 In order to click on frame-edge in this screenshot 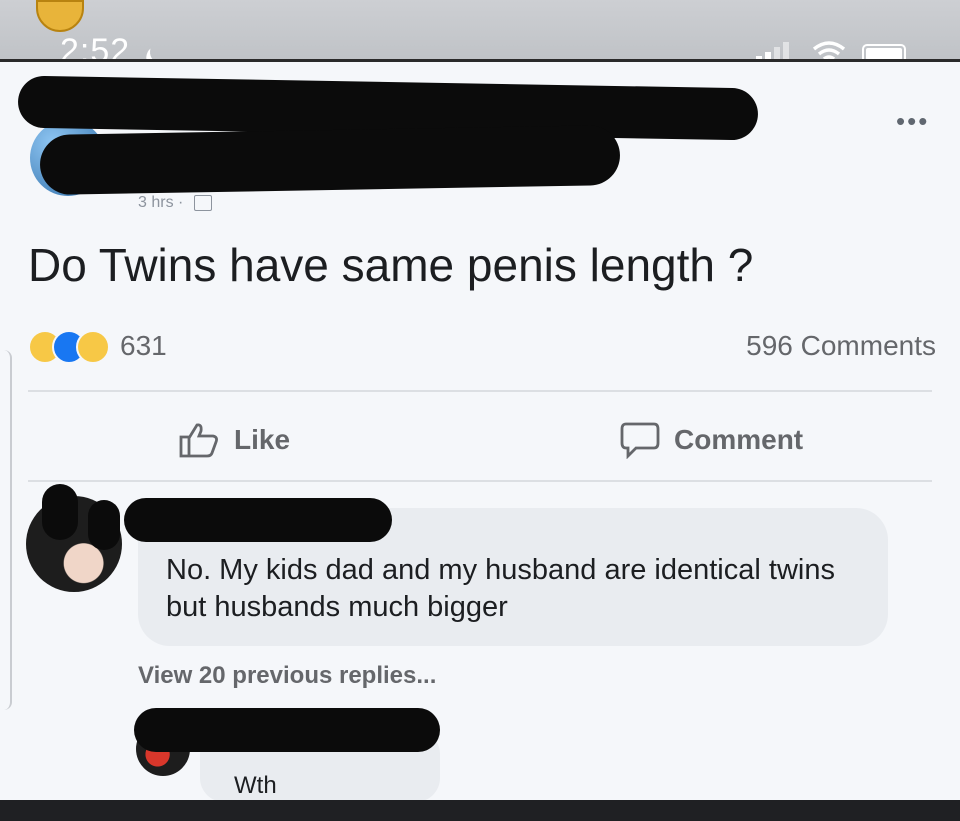, I will do `click(6, 530)`.